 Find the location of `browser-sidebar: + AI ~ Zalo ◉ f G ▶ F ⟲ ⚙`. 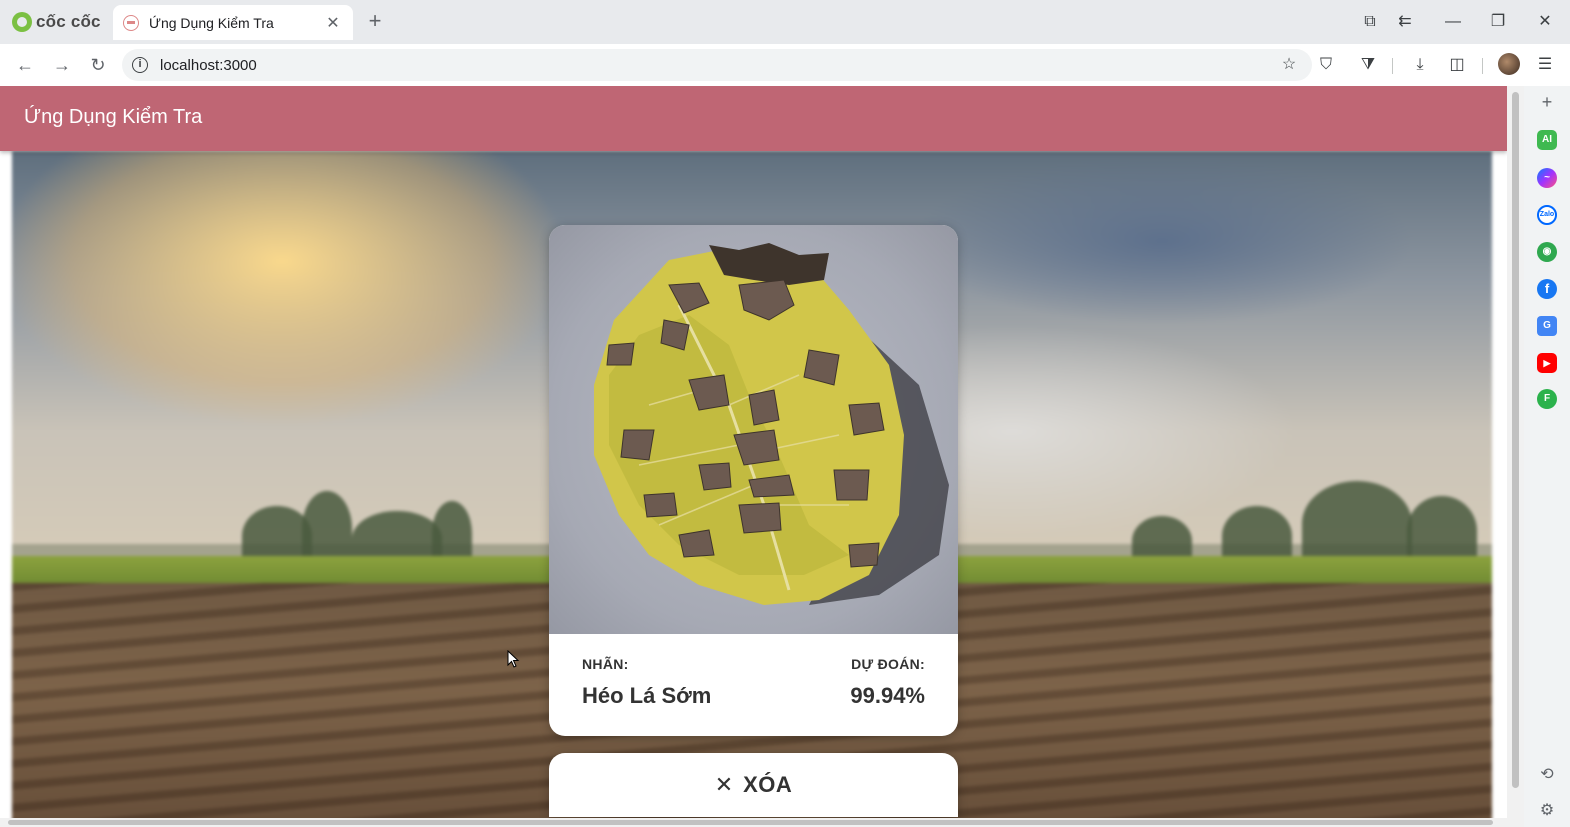

browser-sidebar: + AI ~ Zalo ◉ f G ▶ F ⟲ ⚙ is located at coordinates (1547, 456).